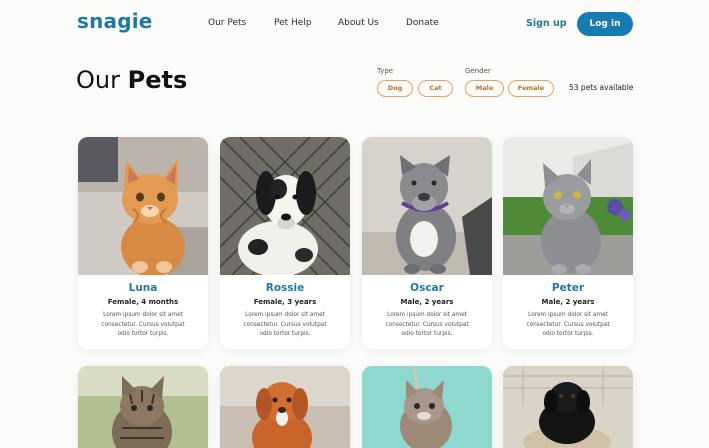 The width and height of the screenshot is (709, 448). I want to click on nav-about-us: About Us, so click(358, 23).